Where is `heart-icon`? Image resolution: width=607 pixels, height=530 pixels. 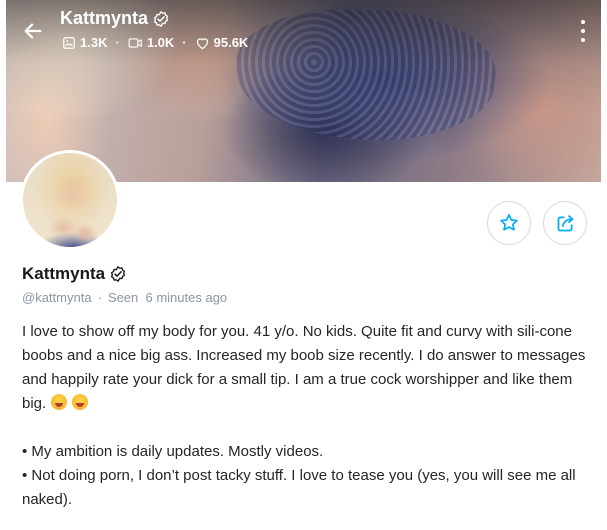
heart-icon is located at coordinates (202, 43).